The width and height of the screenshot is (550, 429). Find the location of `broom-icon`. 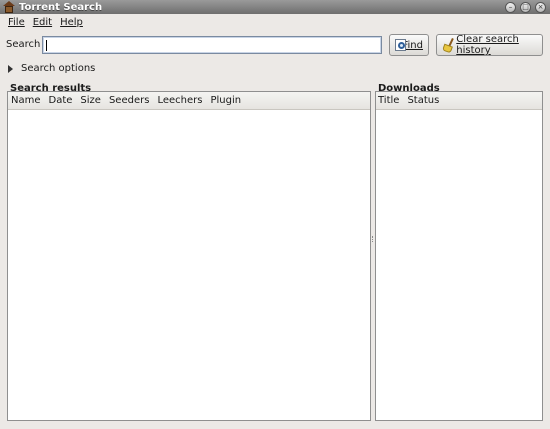

broom-icon is located at coordinates (448, 45).